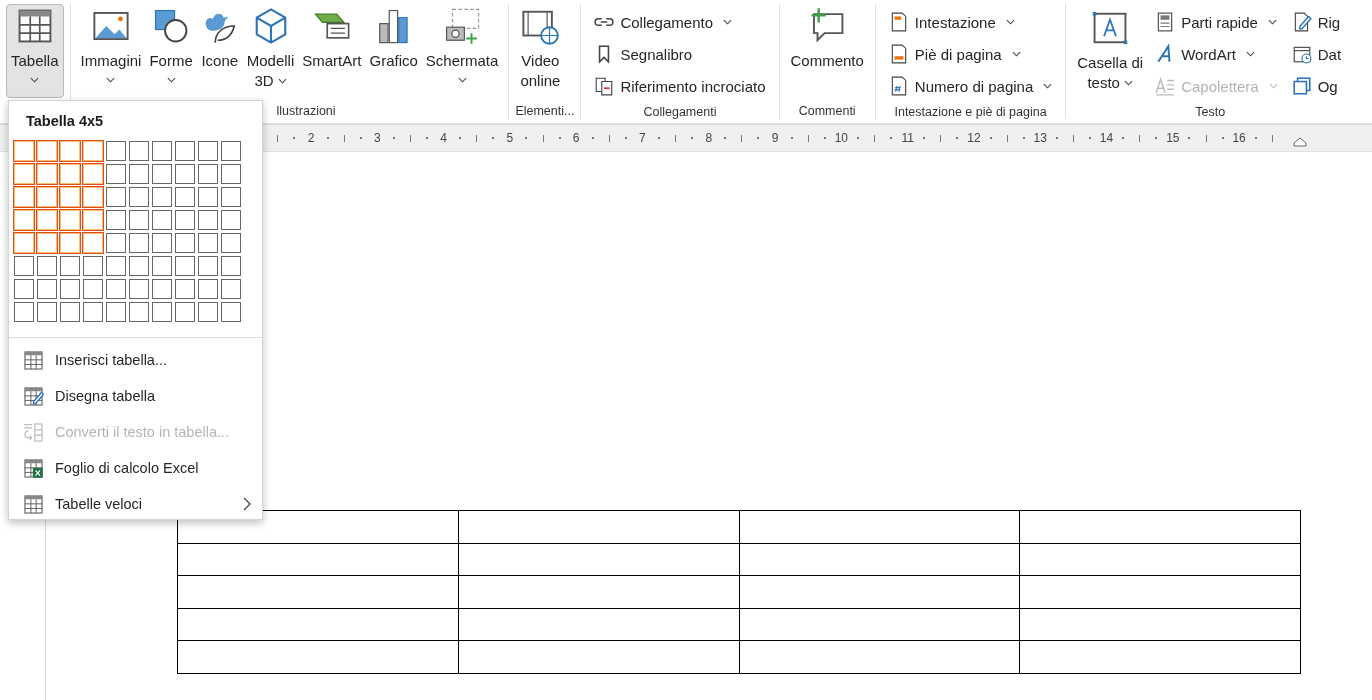  I want to click on ribbon-button: Casella di testo, so click(1110, 52).